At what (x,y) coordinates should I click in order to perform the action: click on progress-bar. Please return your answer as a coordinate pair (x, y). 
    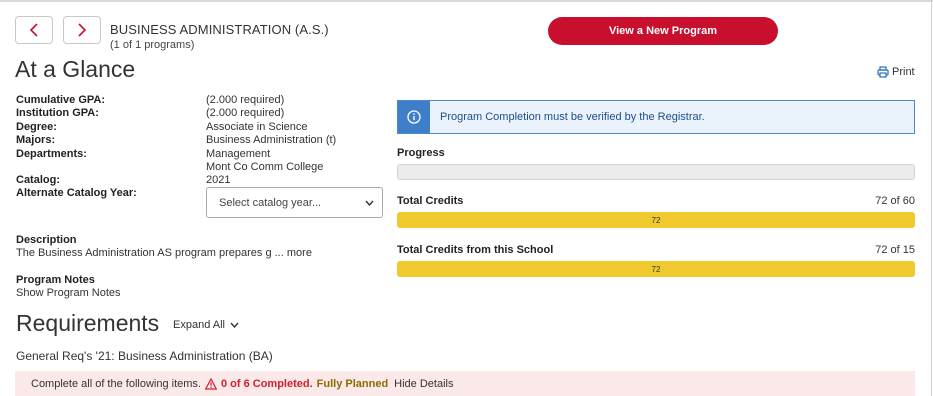
    Looking at the image, I should click on (656, 172).